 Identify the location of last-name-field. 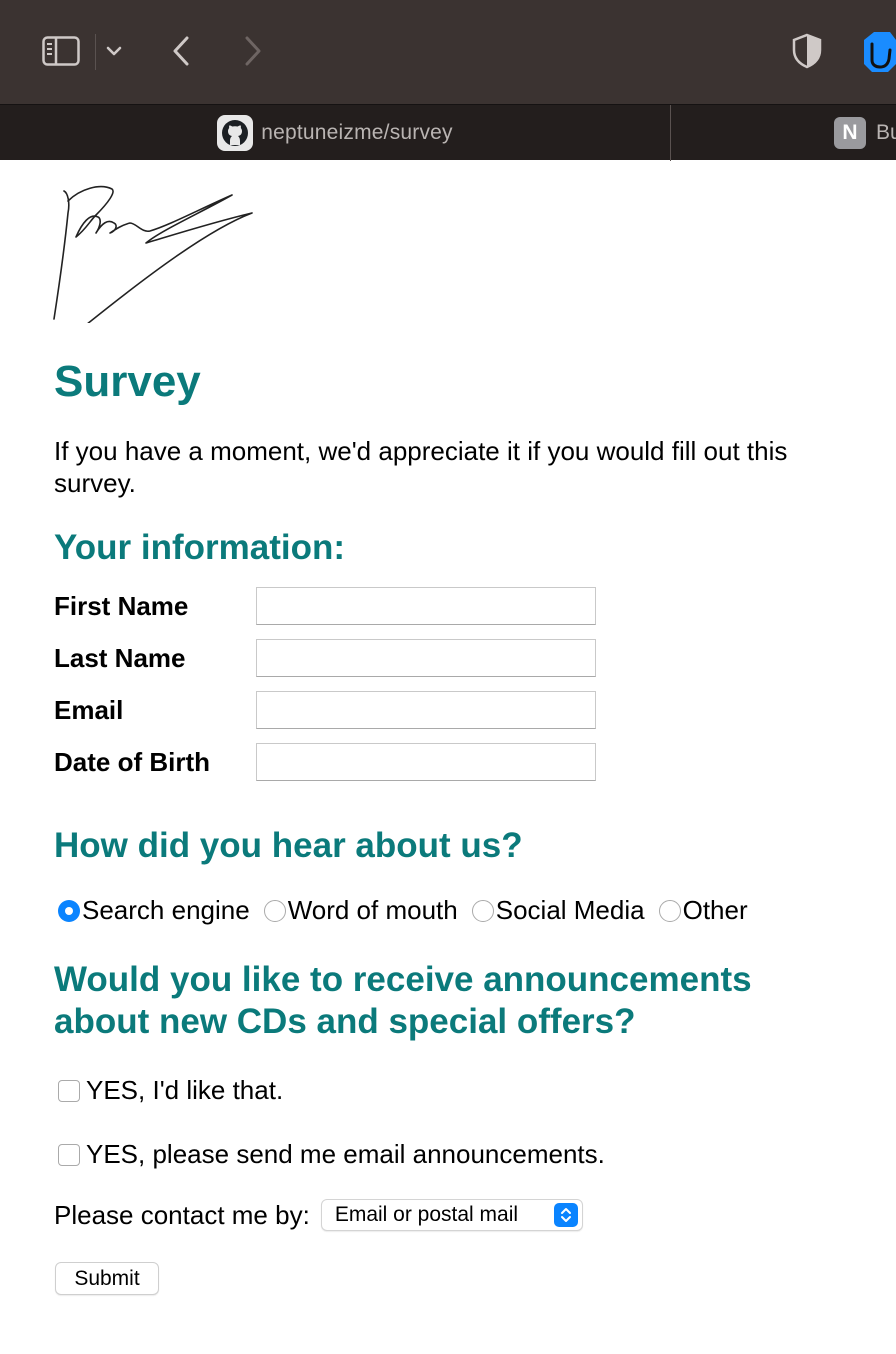
(426, 658).